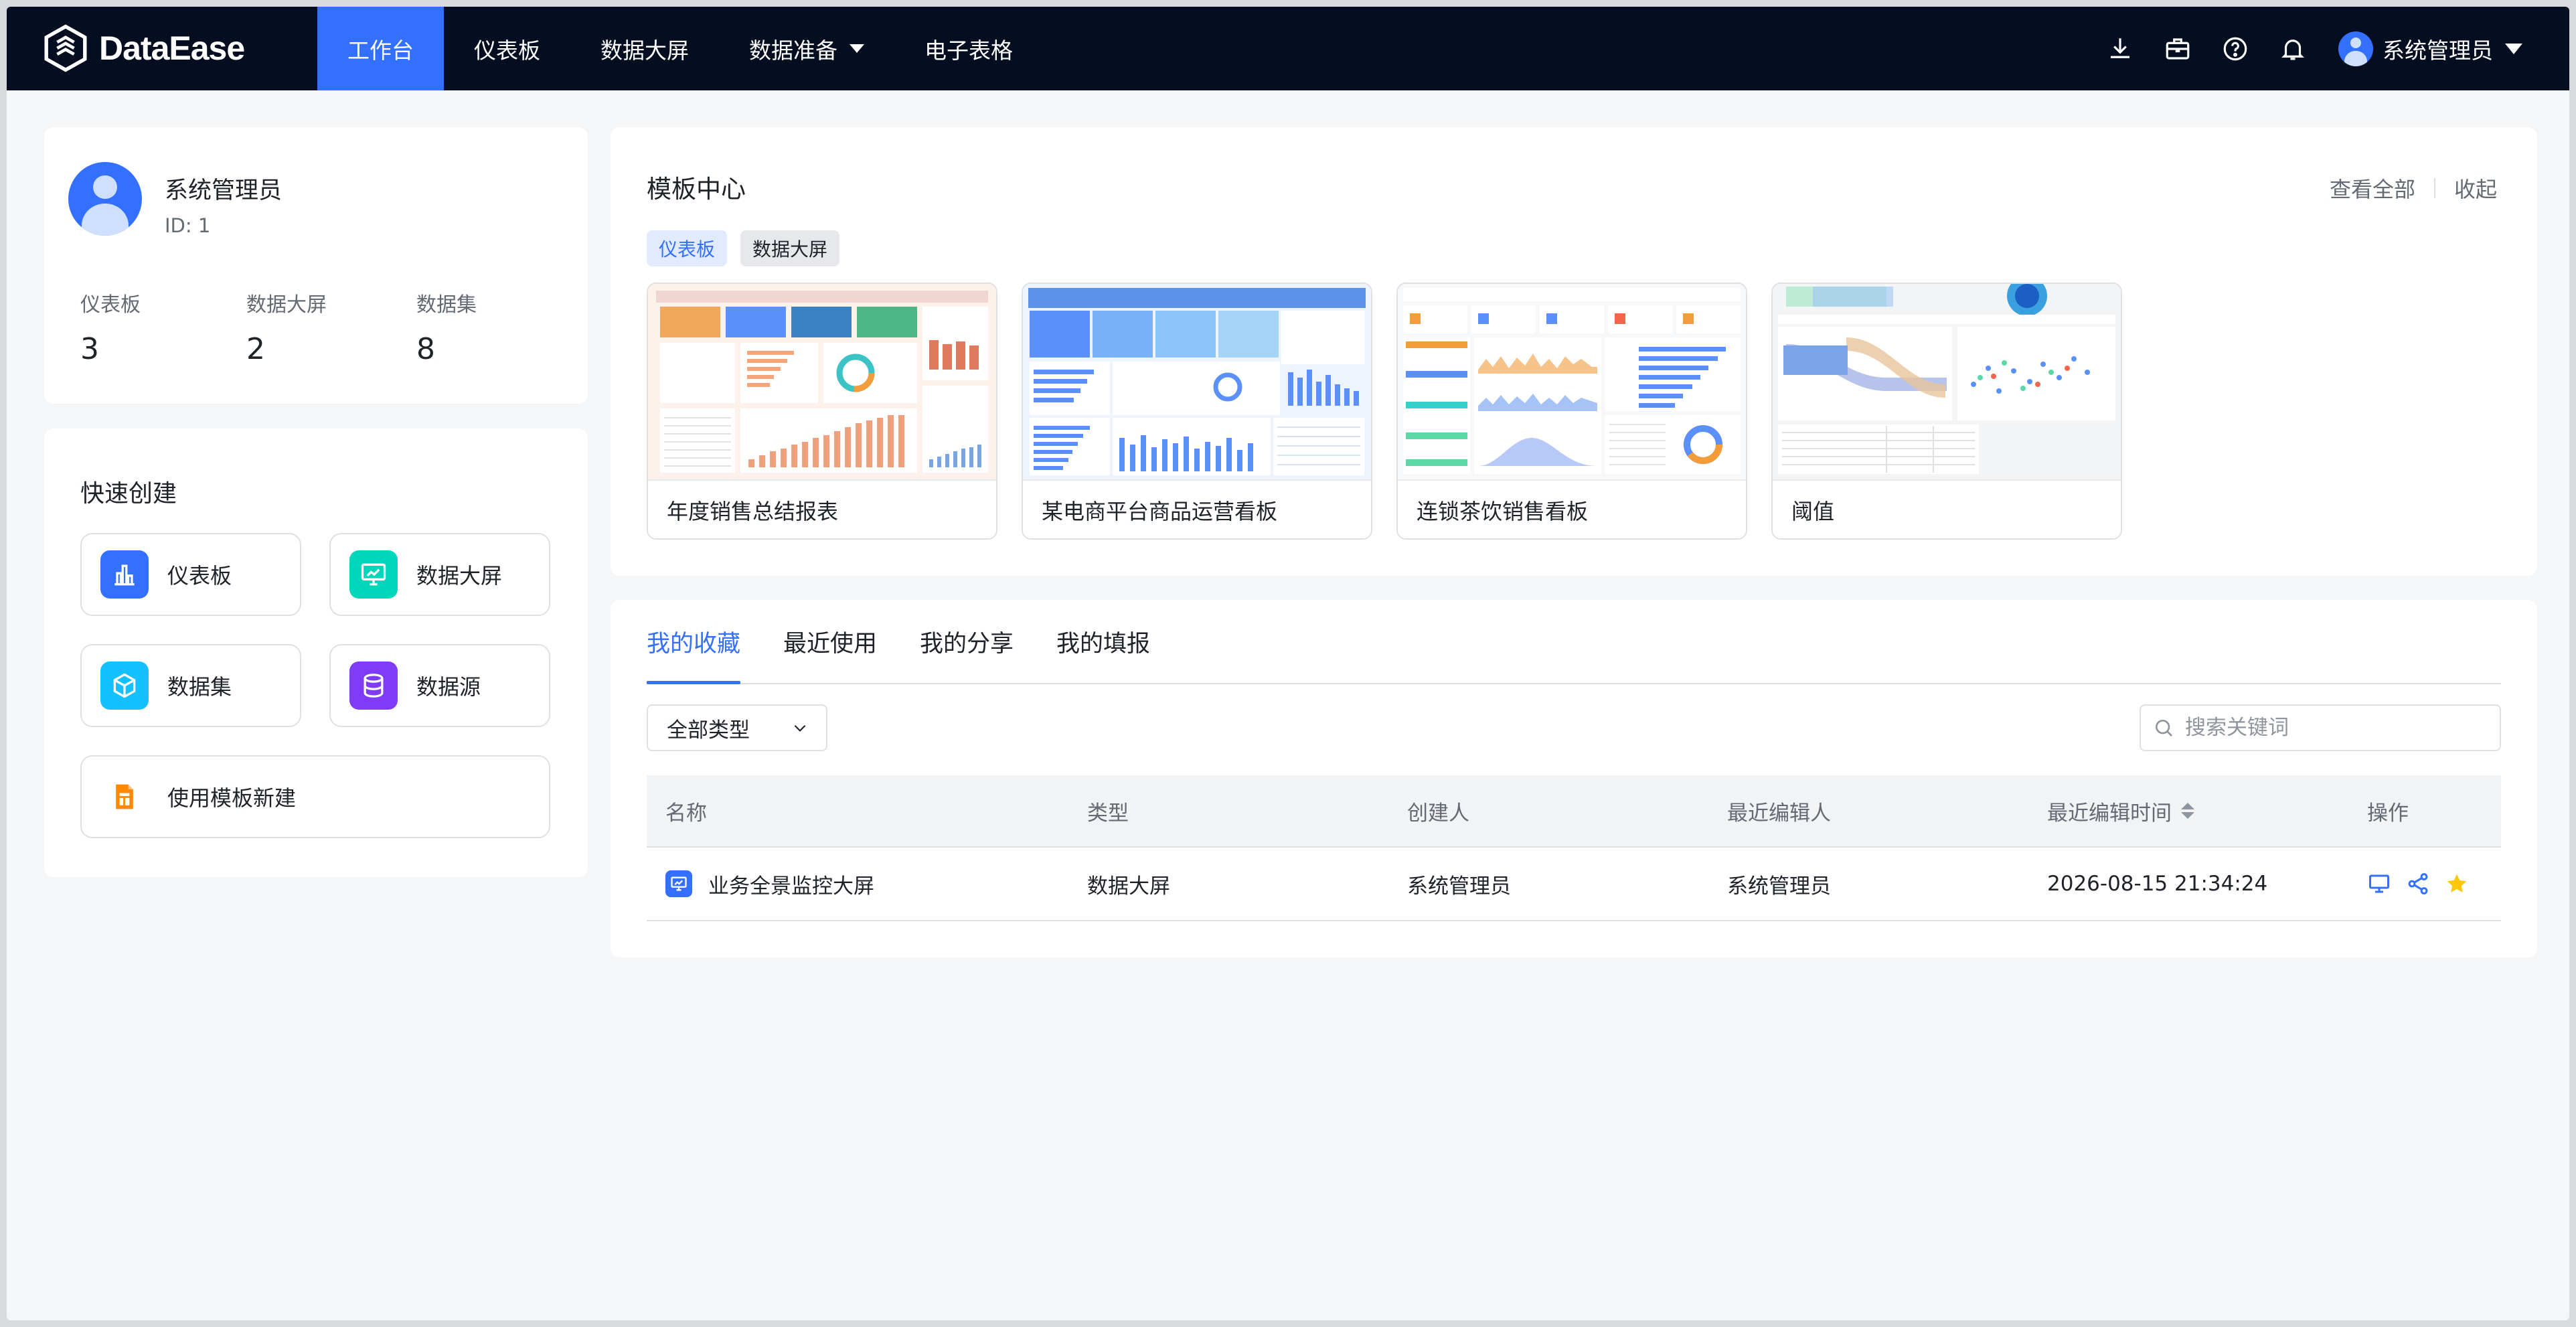 Image resolution: width=2576 pixels, height=1327 pixels. I want to click on nav-label: 电子表格, so click(968, 50).